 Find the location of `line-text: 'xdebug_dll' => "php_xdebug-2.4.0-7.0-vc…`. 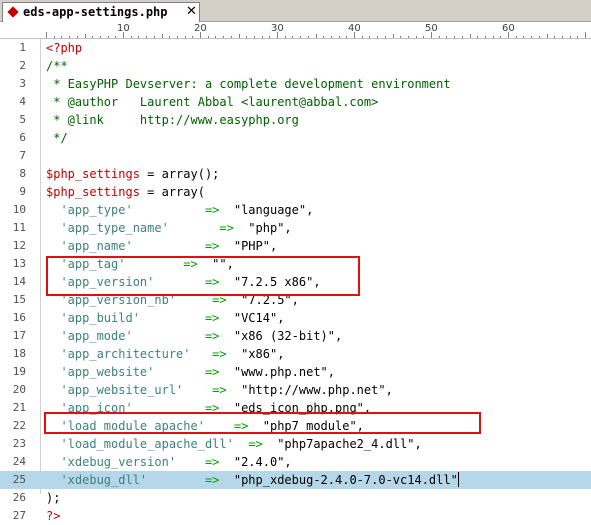

line-text: 'xdebug_dll' => "php_xdebug-2.4.0-7.0-vc… is located at coordinates (252, 480).